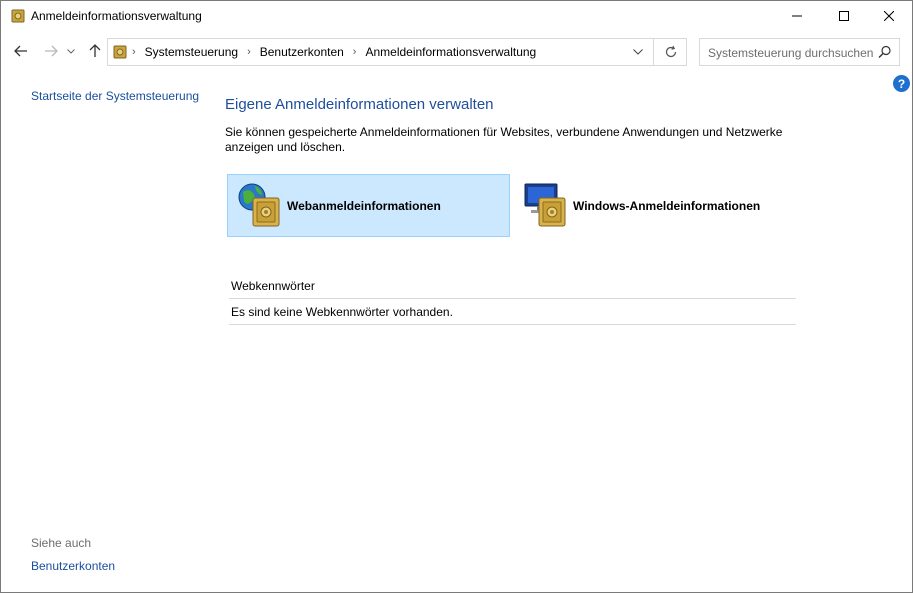 The image size is (913, 593). I want to click on breadcrumb-systemsteuerung: Systemsteuerung, so click(191, 52).